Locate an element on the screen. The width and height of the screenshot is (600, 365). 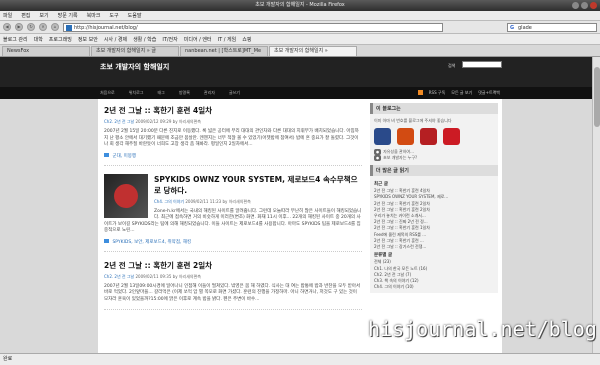
window-titlebar: 초보 개발자의 함해일지 - Mozilla Firefox is located at coordinates (300, 5).